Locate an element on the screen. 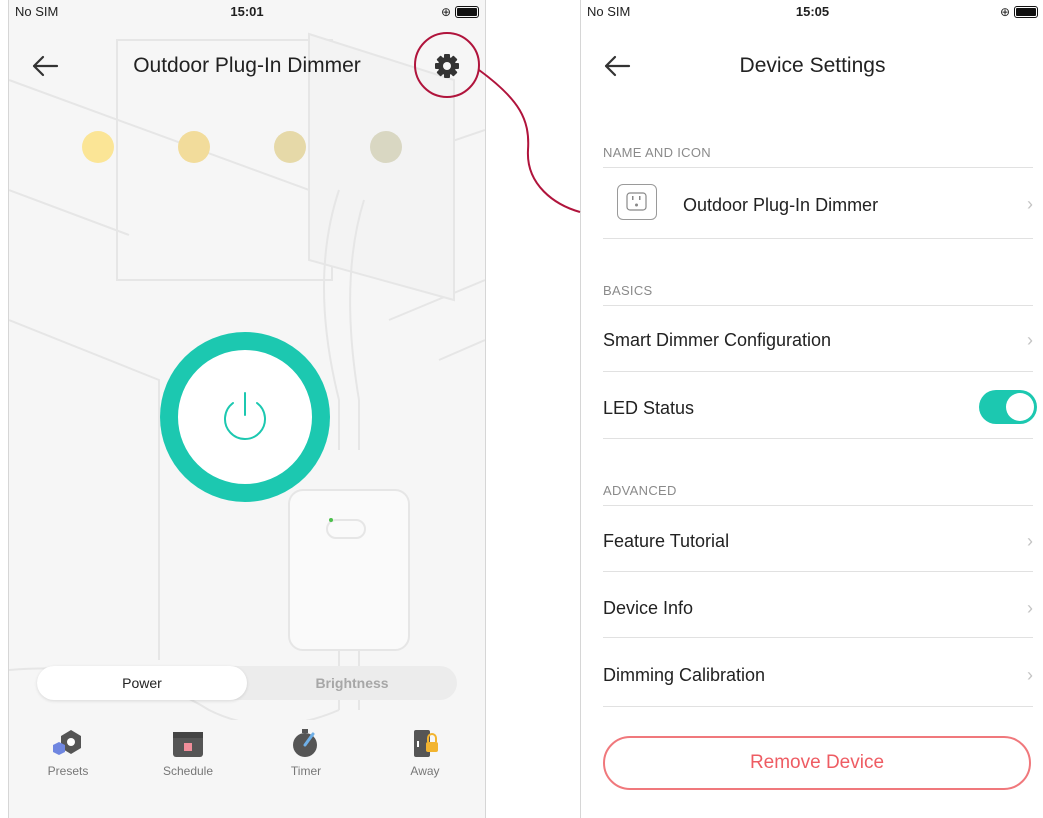 This screenshot has width=1043, height=818. section-header-name-and-icon: NAME AND ICON is located at coordinates (657, 152).